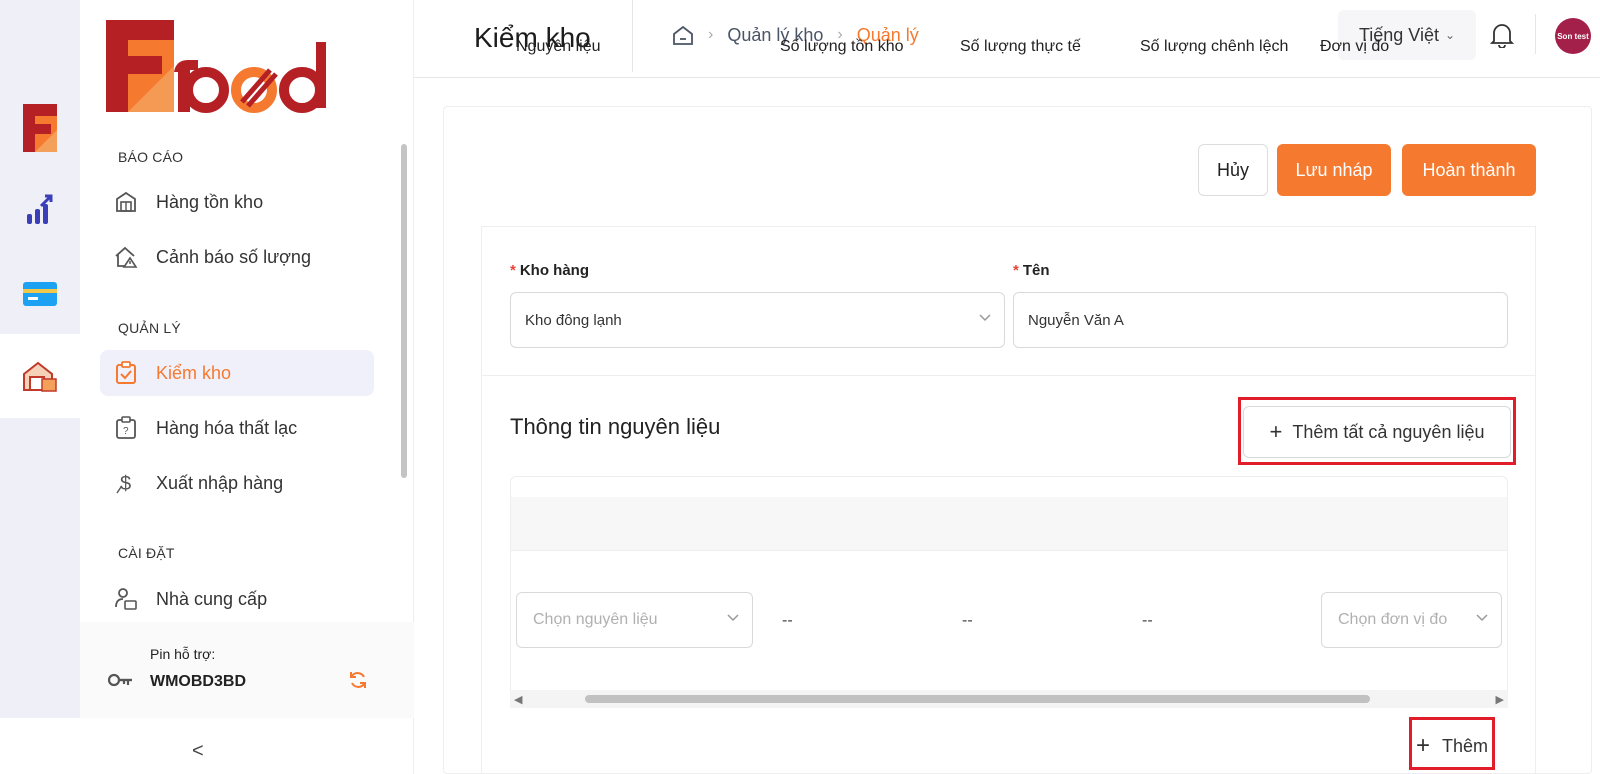 The image size is (1600, 774). I want to click on name-value: Nguyễn Văn A, so click(1076, 320).